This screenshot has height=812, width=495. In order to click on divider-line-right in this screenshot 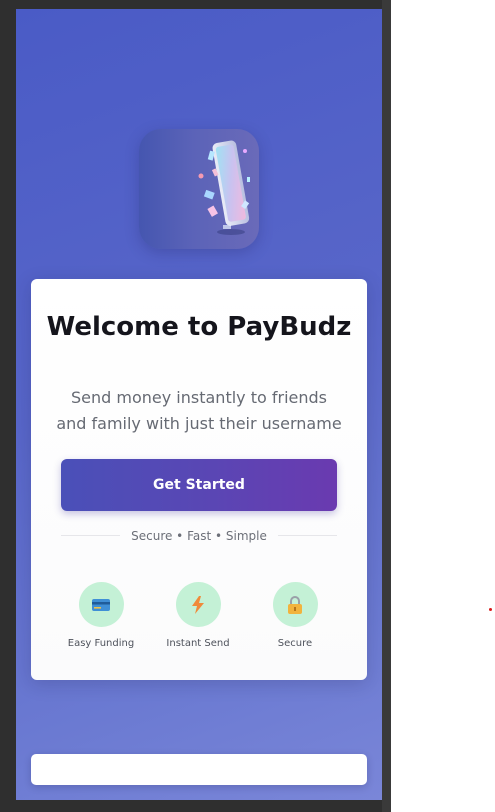, I will do `click(307, 535)`.